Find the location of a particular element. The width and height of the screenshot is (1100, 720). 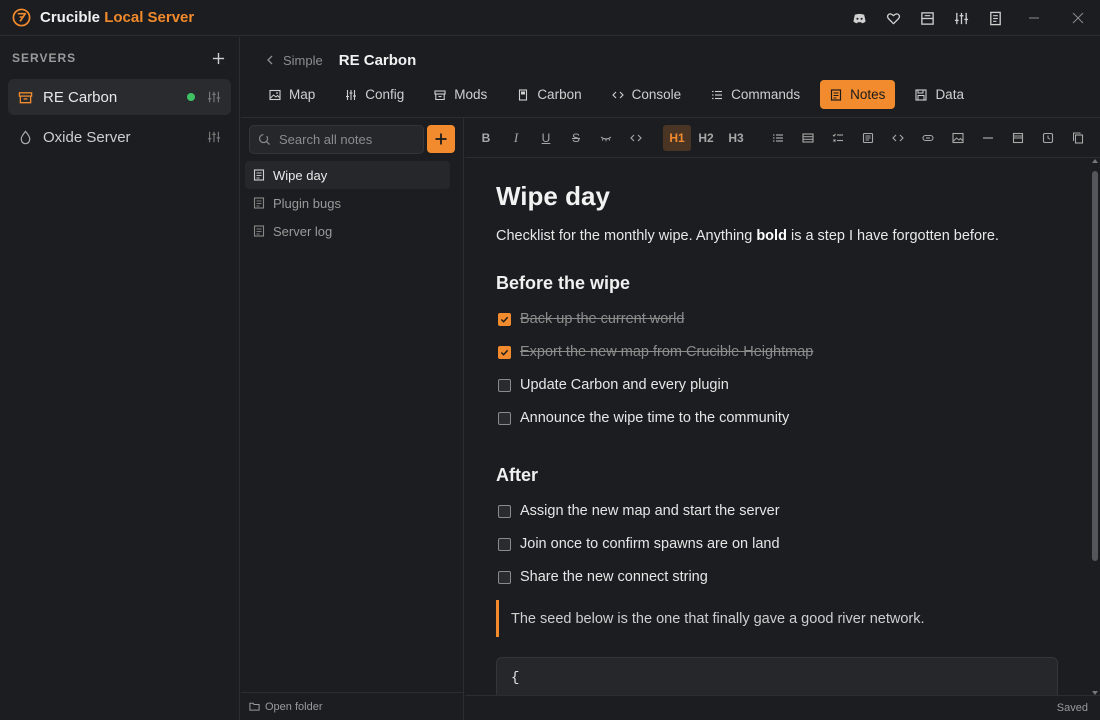

file-icon is located at coordinates (523, 94).